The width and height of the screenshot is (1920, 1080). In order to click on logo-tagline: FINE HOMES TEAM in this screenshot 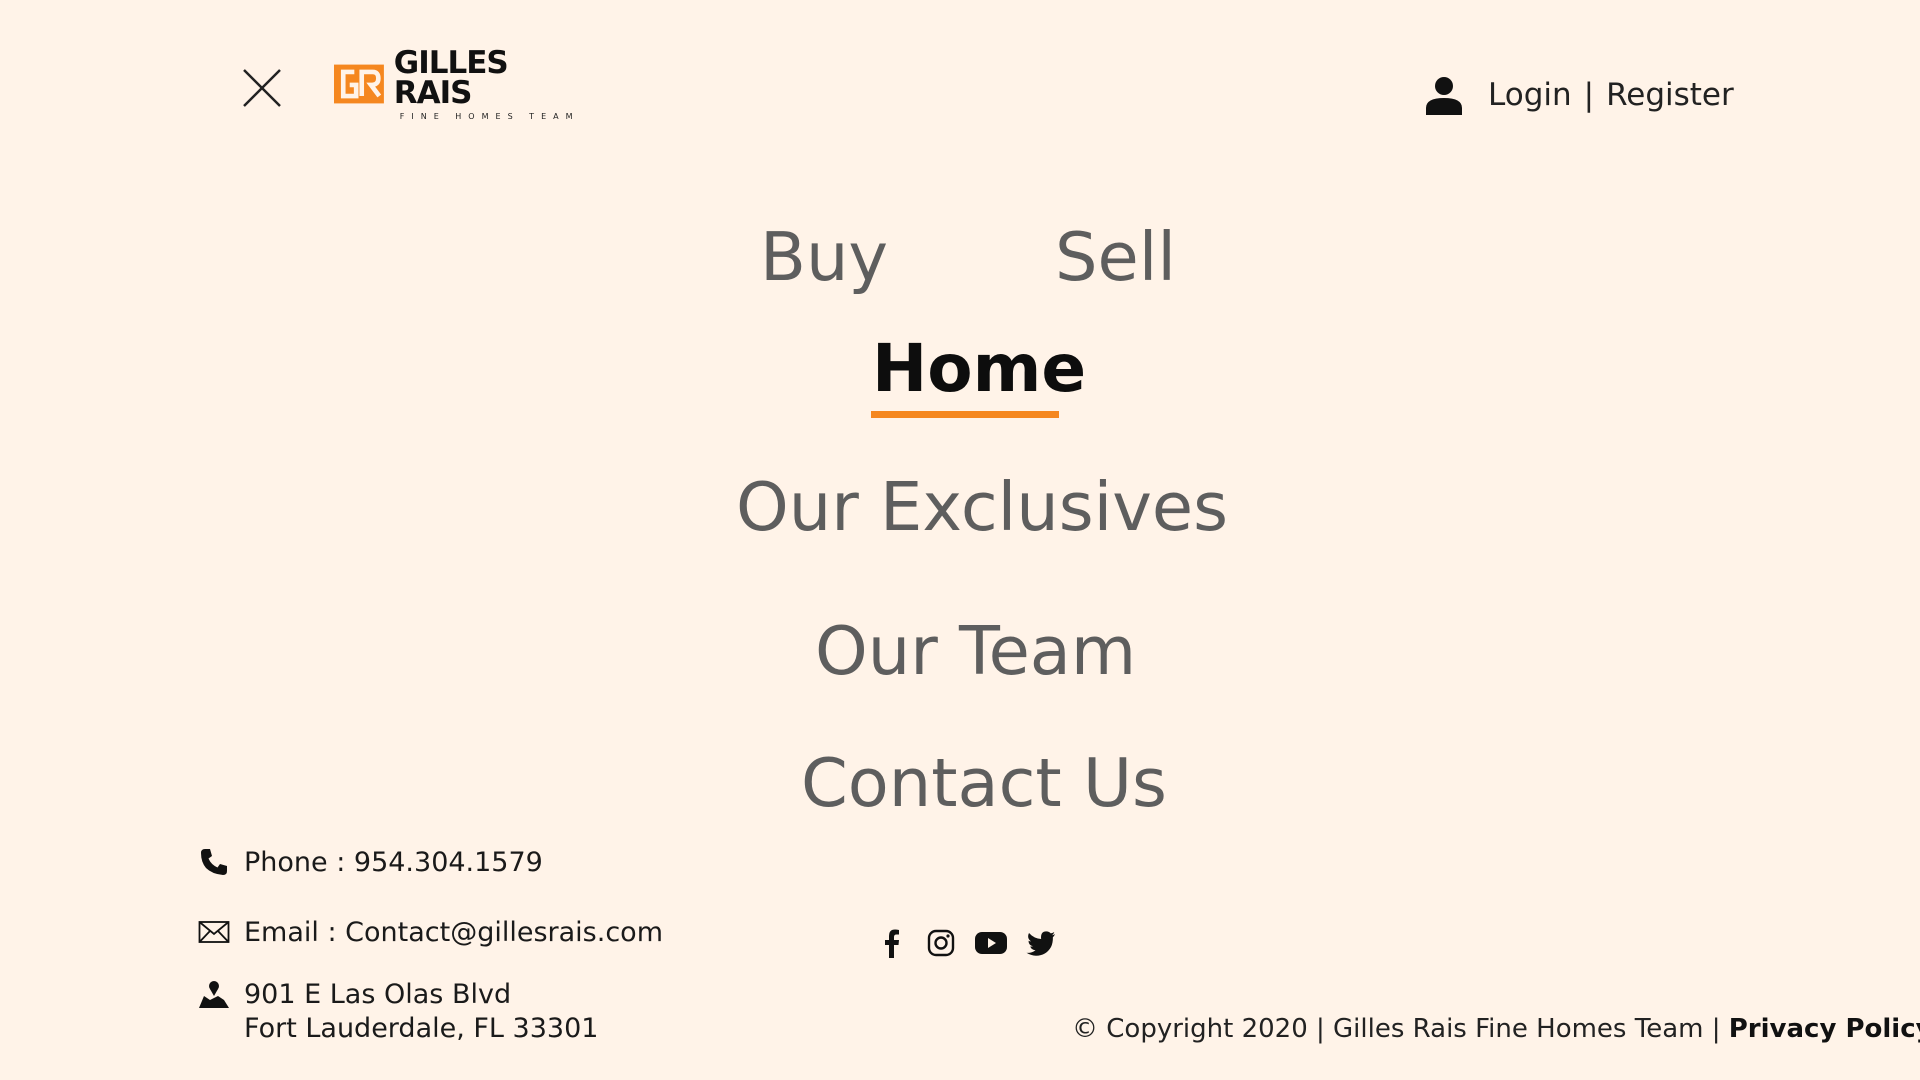, I will do `click(489, 116)`.